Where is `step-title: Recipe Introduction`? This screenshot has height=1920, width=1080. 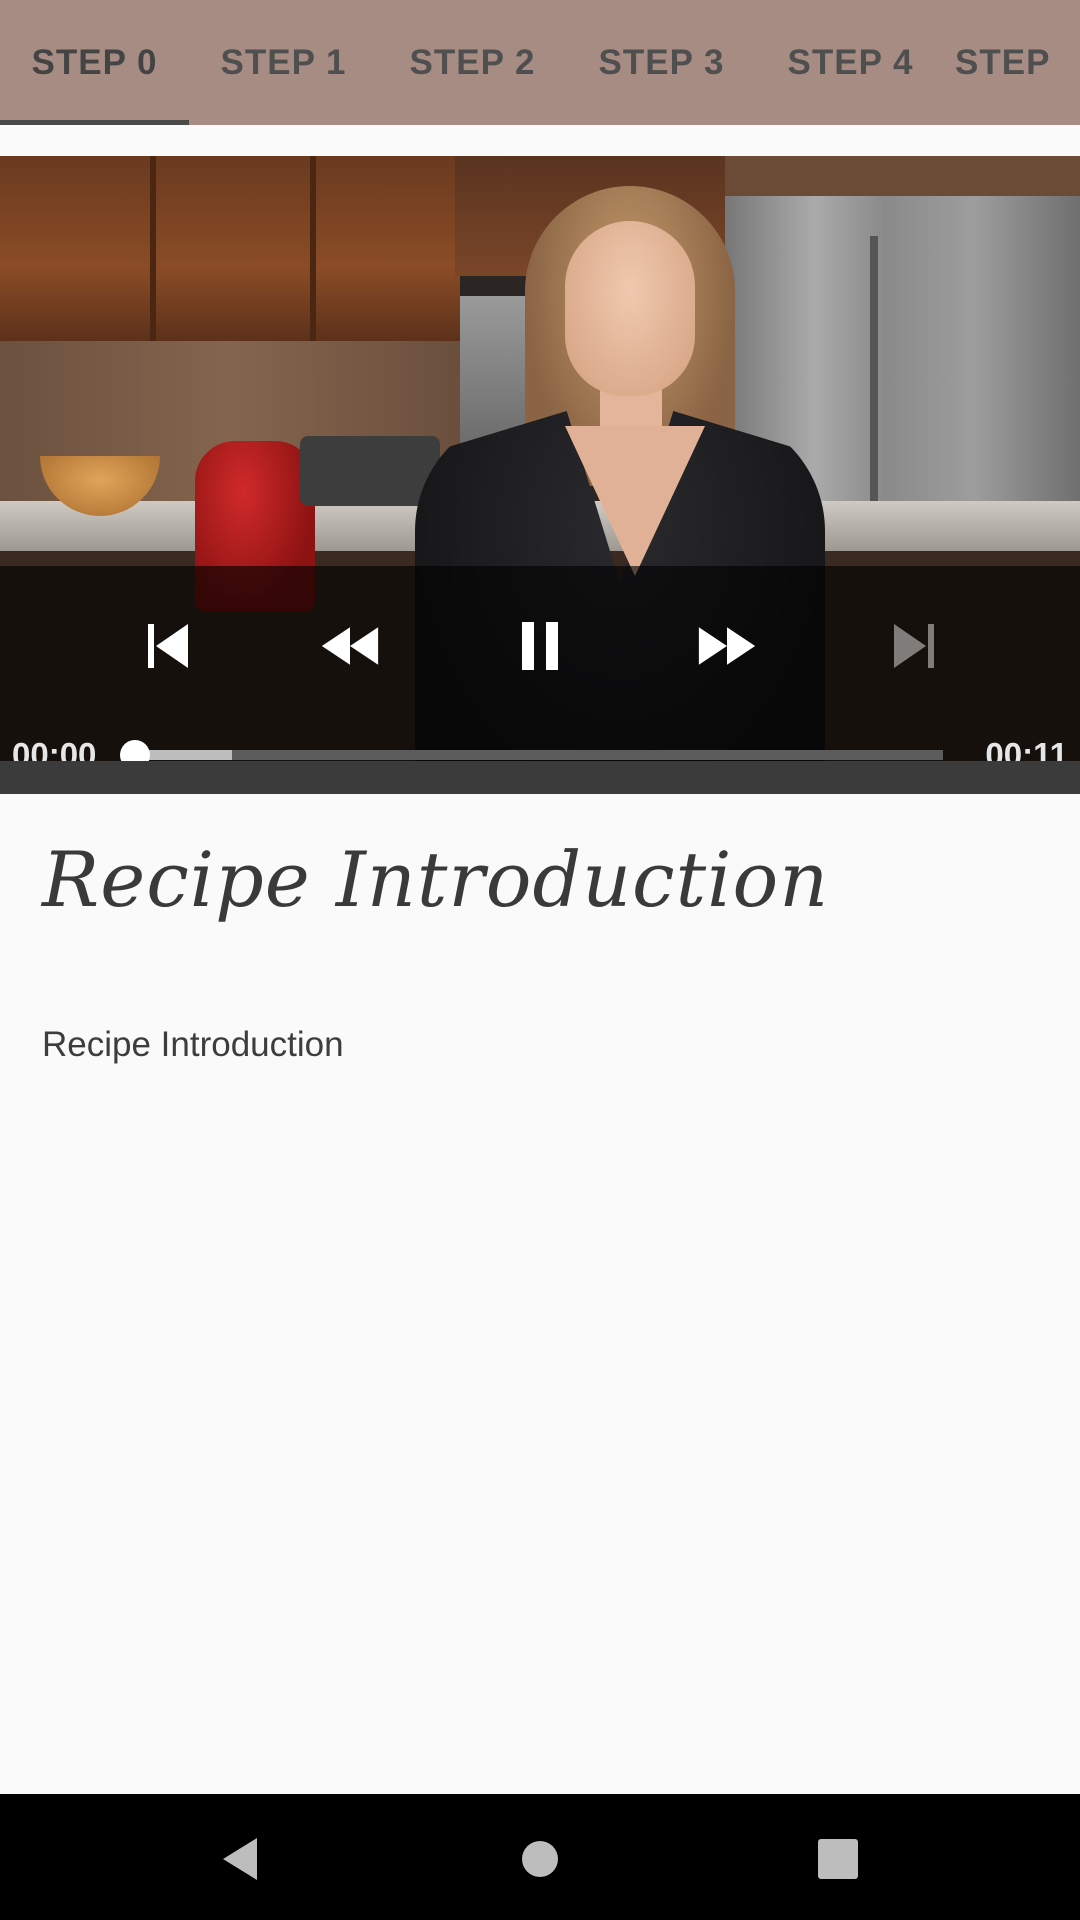 step-title: Recipe Introduction is located at coordinates (436, 879).